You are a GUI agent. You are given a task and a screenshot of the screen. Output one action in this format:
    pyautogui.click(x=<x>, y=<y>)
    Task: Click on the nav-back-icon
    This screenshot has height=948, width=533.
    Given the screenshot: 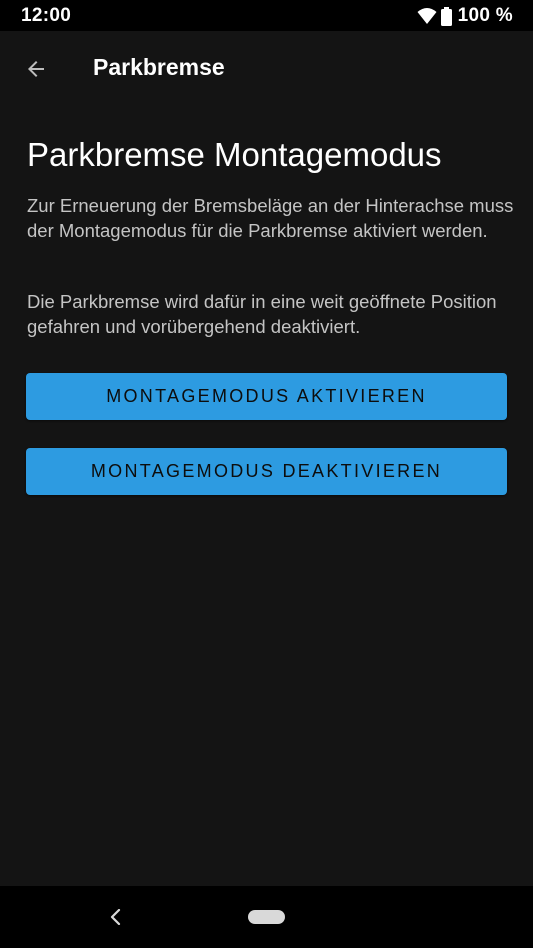 What is the action you would take?
    pyautogui.click(x=115, y=917)
    